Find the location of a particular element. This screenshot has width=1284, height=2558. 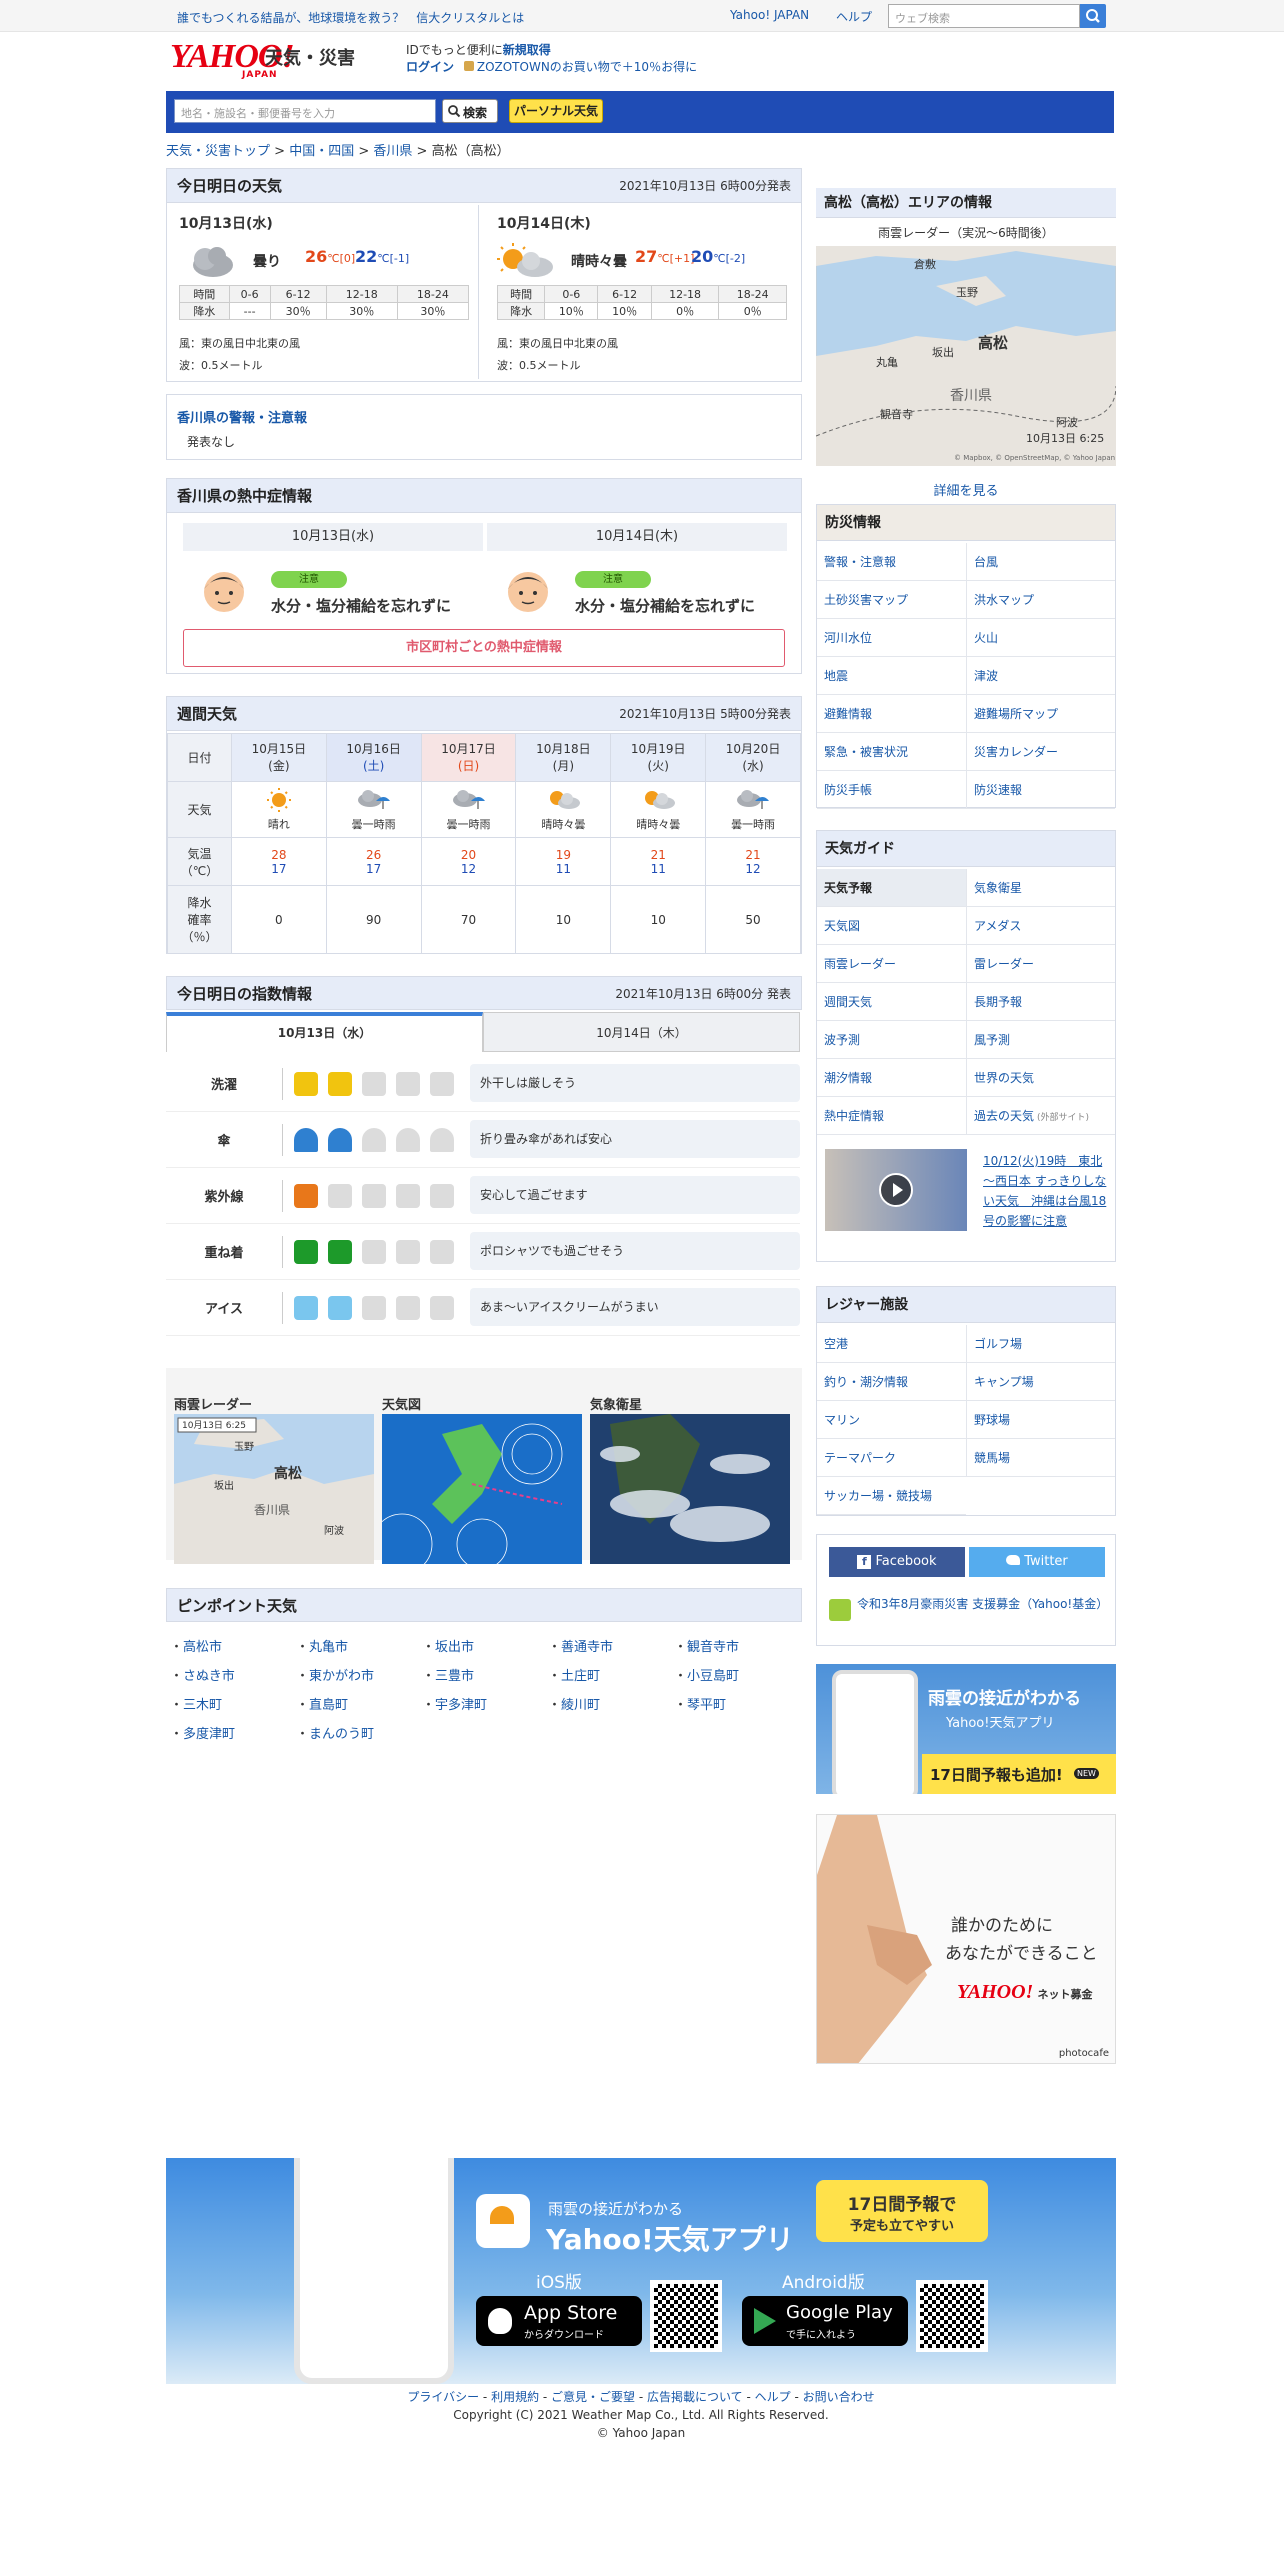

video-thumbnail is located at coordinates (896, 1190).